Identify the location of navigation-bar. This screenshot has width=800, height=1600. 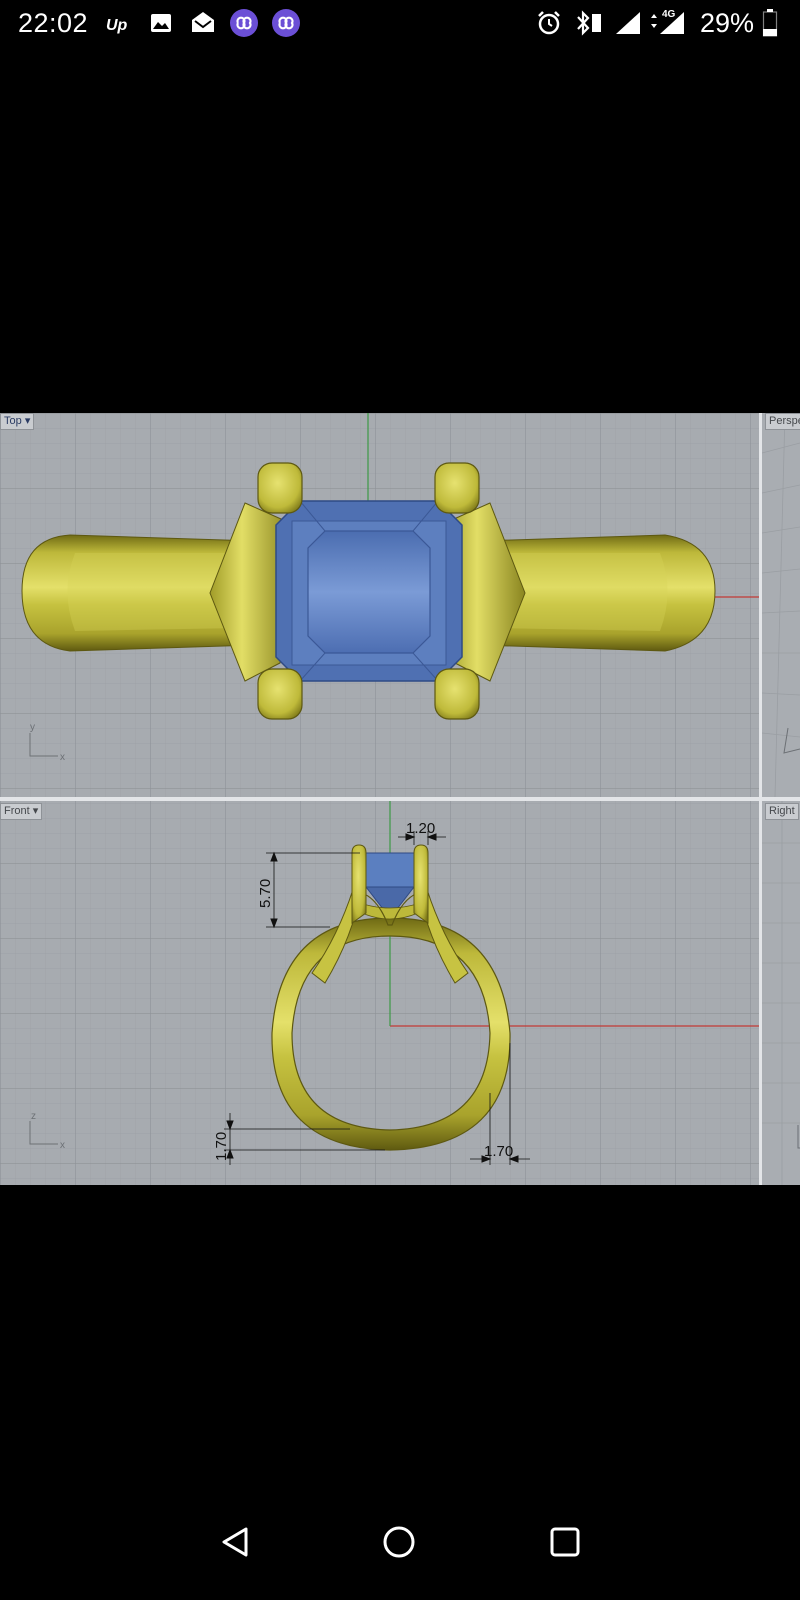
(400, 1555).